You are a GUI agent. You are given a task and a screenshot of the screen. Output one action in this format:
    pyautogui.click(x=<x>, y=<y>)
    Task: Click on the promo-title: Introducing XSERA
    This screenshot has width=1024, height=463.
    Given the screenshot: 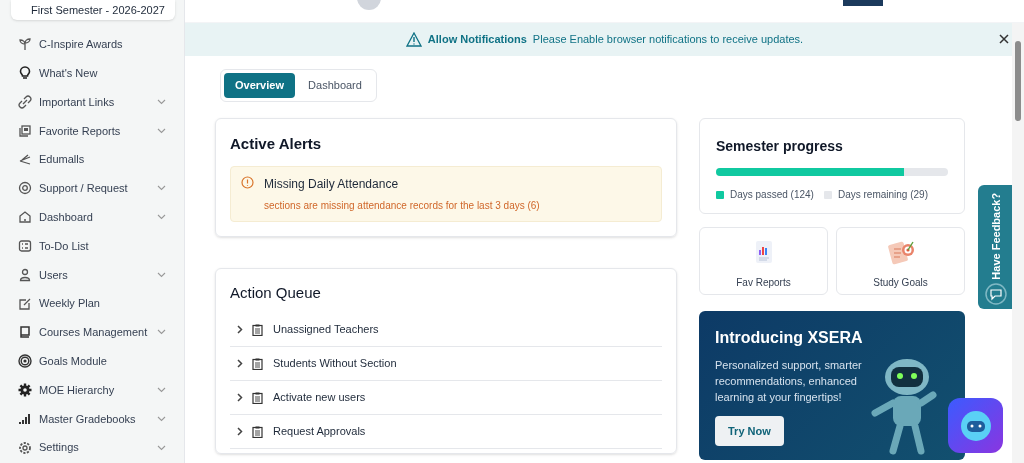 What is the action you would take?
    pyautogui.click(x=789, y=338)
    